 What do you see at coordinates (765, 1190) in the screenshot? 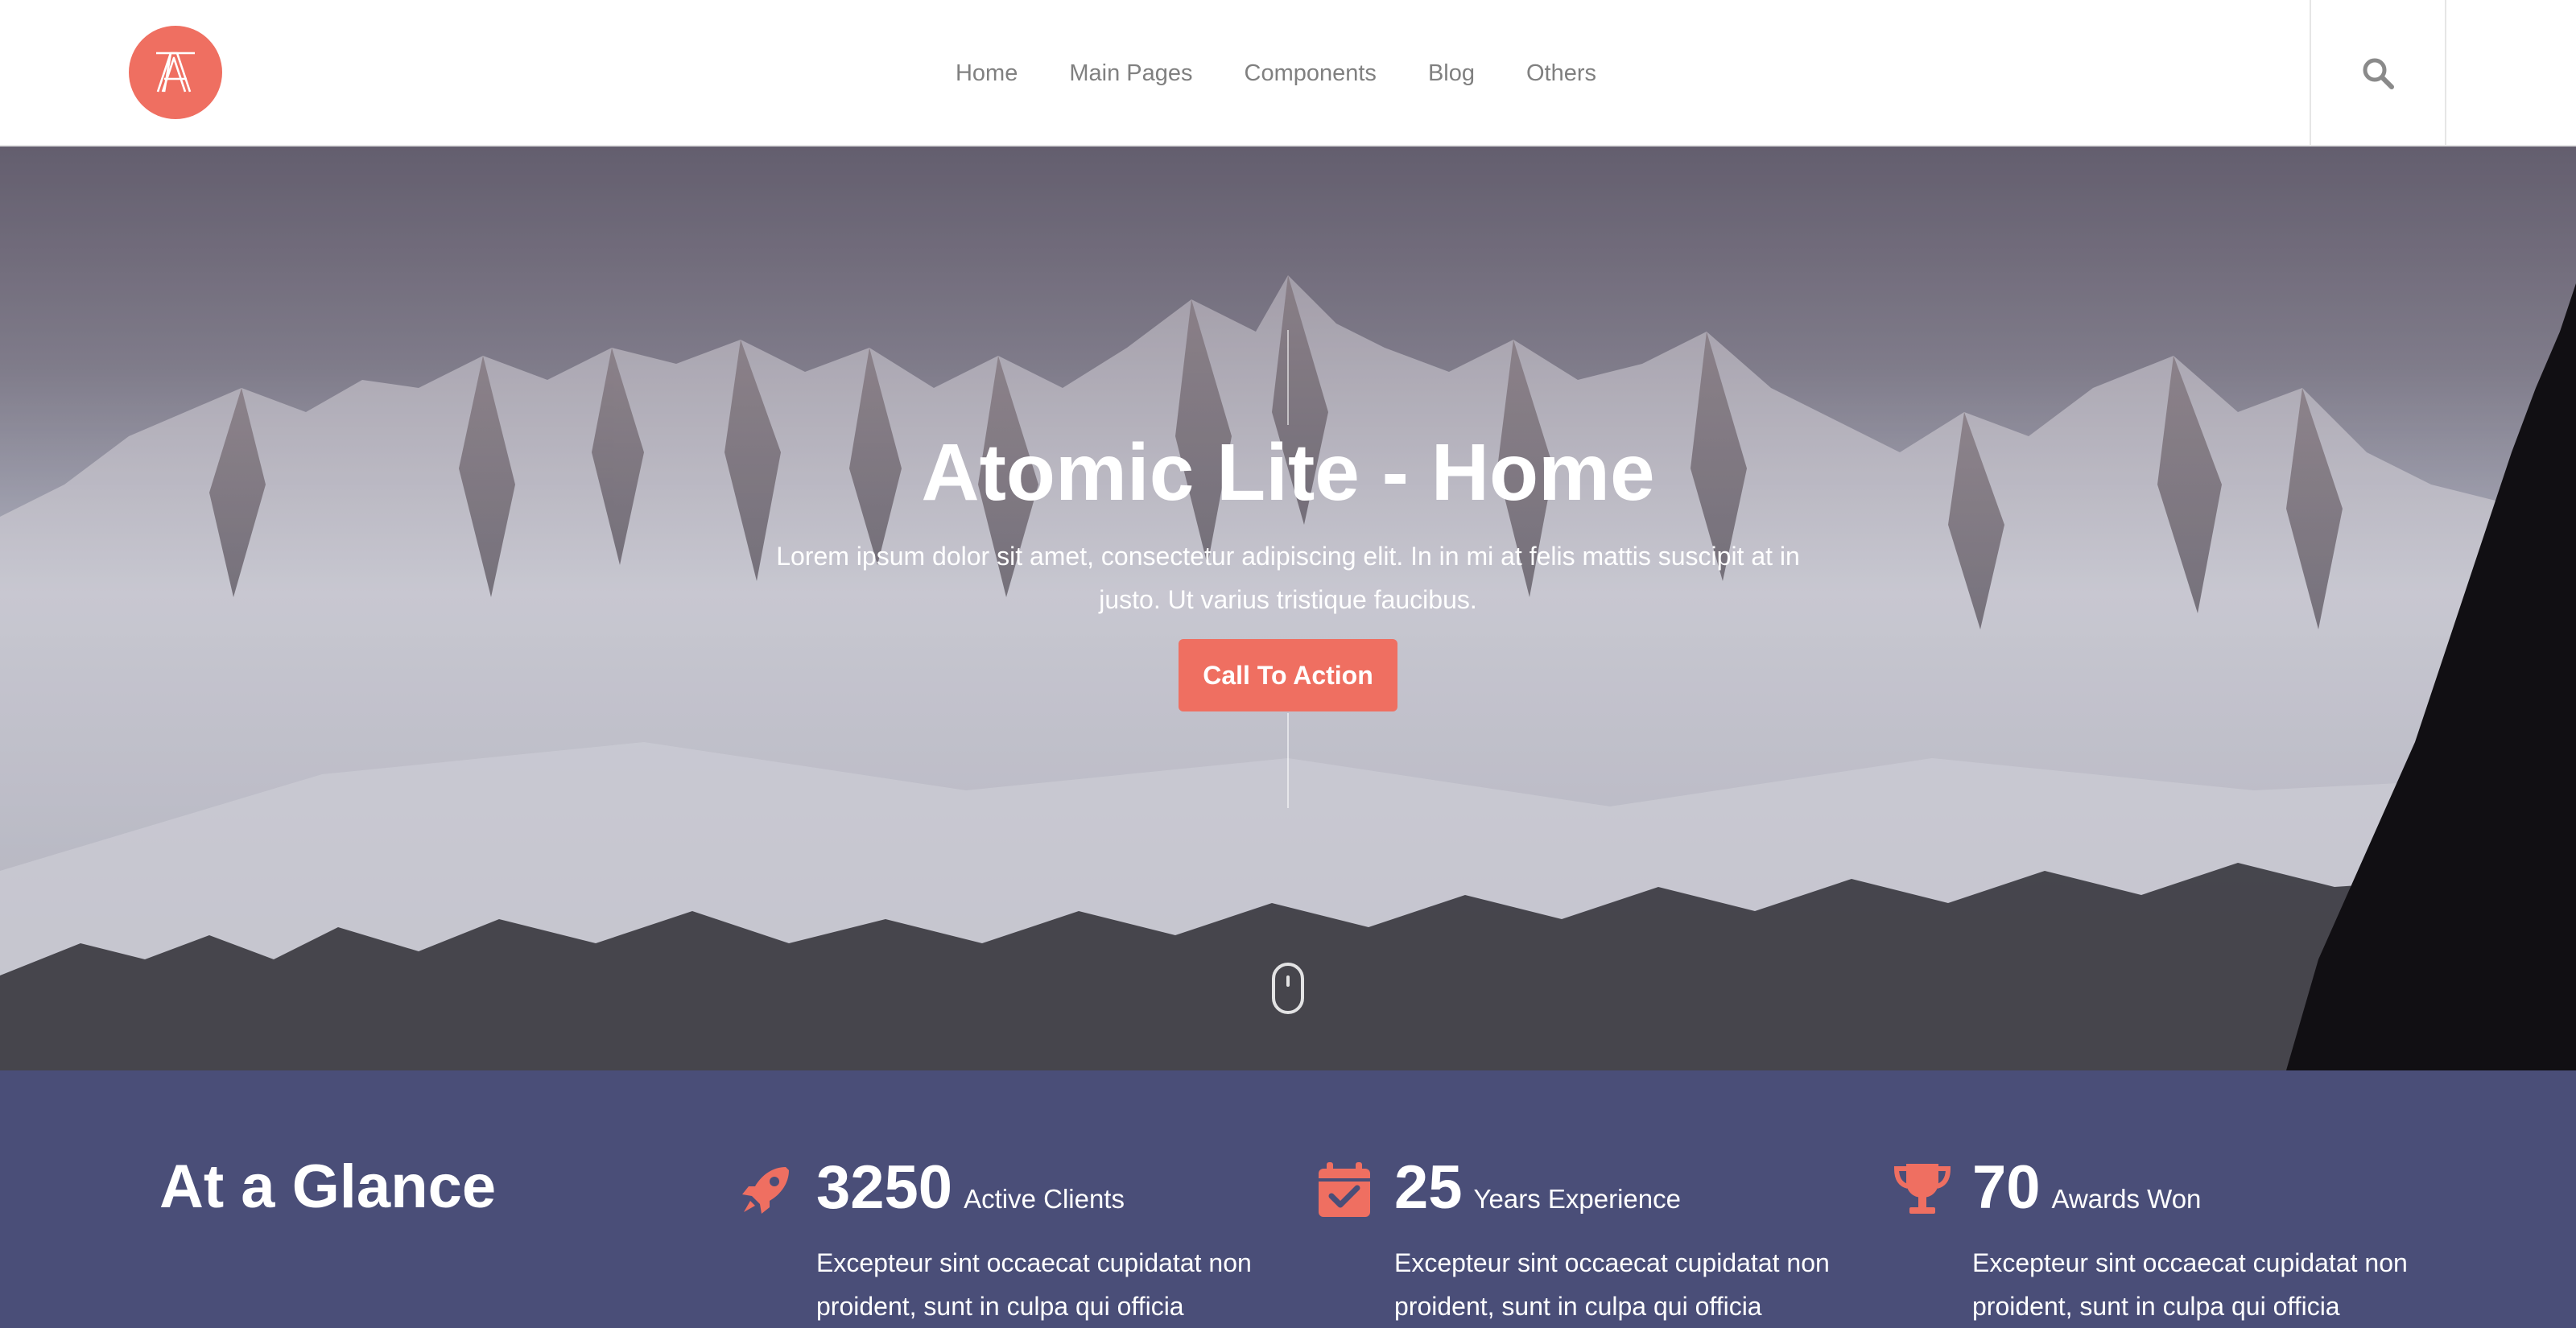
I see `rocket-icon` at bounding box center [765, 1190].